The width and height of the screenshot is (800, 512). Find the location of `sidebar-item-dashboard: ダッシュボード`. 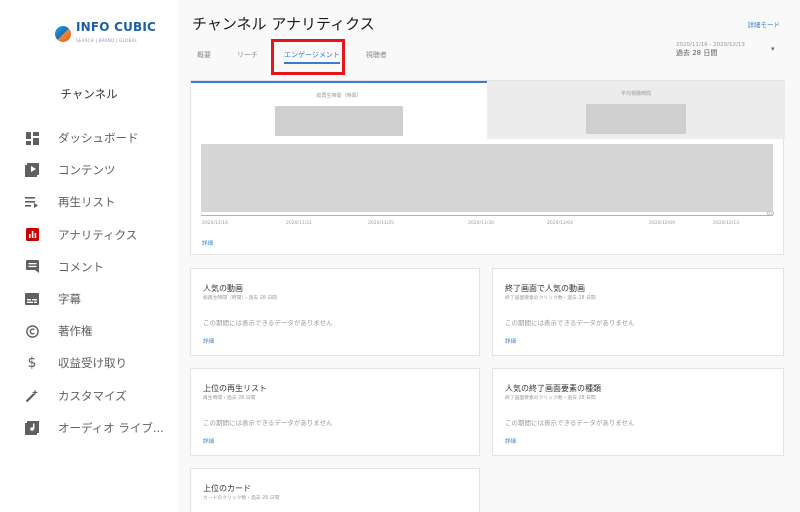

sidebar-item-dashboard: ダッシュボード is located at coordinates (89, 138).